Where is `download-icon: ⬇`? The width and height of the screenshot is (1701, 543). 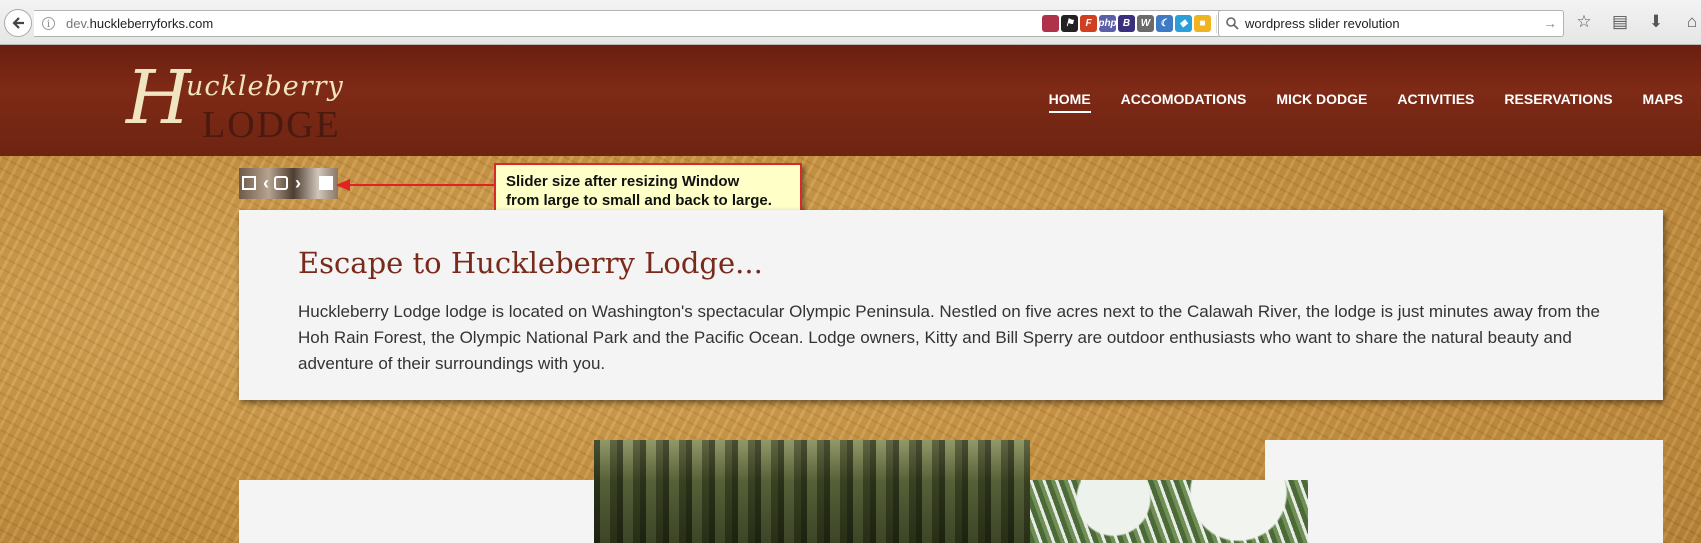
download-icon: ⬇ is located at coordinates (1656, 22).